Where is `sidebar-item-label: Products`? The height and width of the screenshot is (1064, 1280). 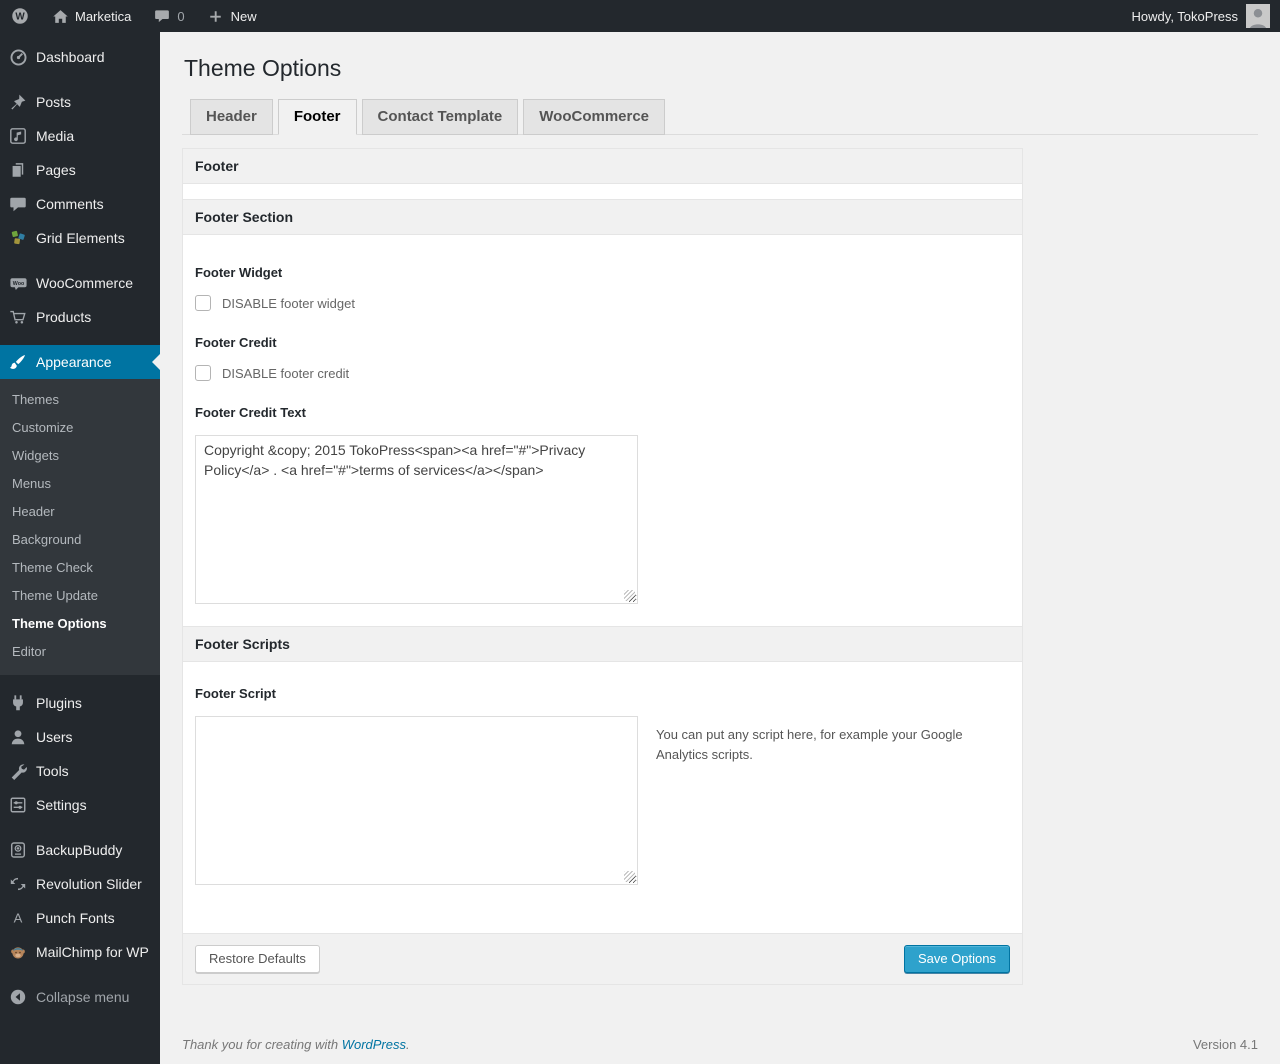 sidebar-item-label: Products is located at coordinates (64, 317).